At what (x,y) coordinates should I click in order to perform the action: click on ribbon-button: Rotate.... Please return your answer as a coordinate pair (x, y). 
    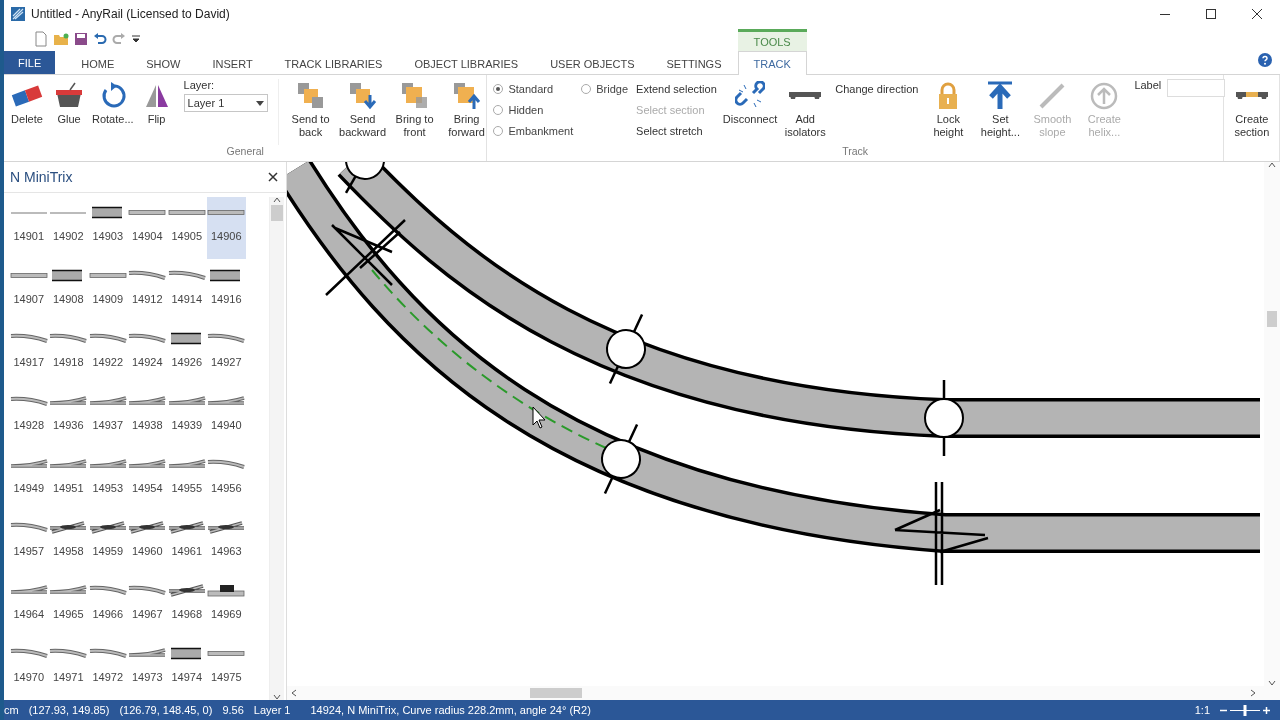
    Looking at the image, I should click on (113, 112).